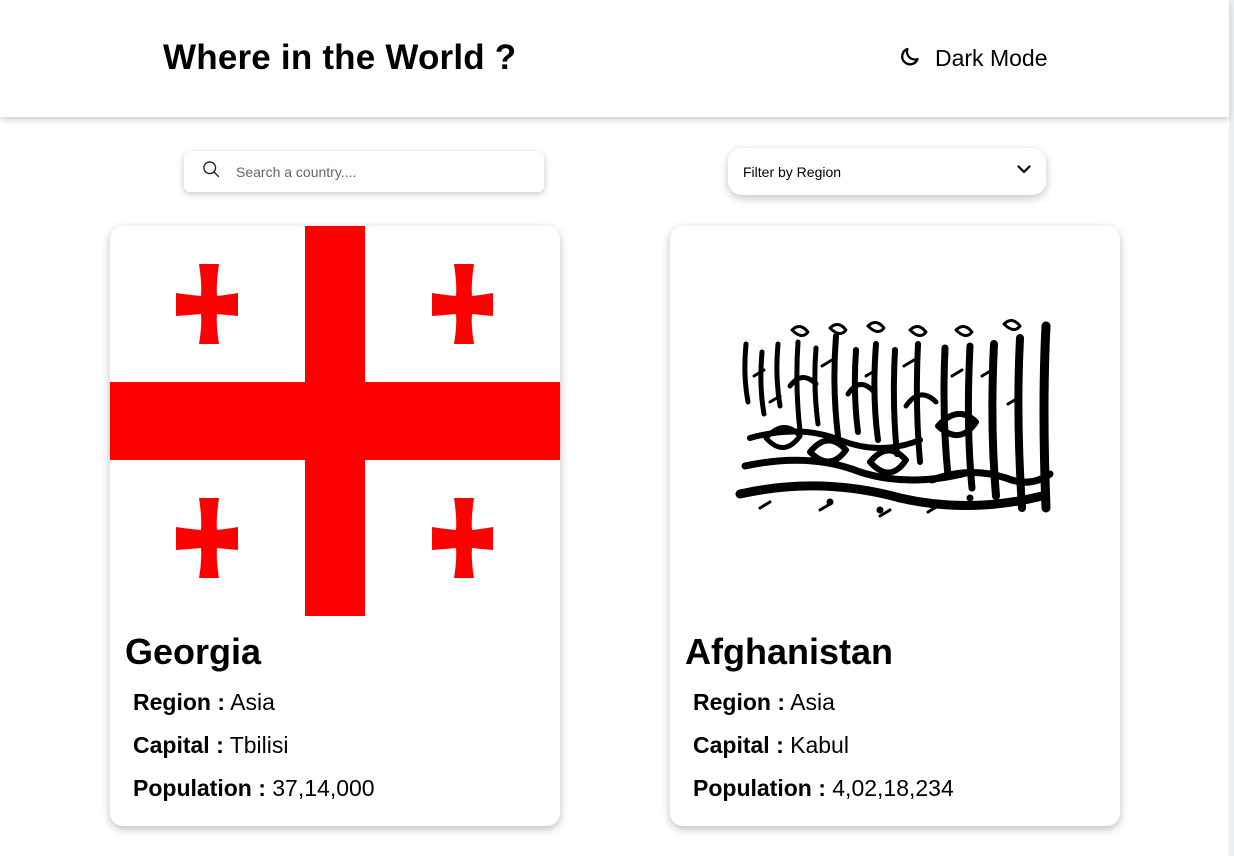  Describe the element at coordinates (789, 651) in the screenshot. I see `country-name: Afghanistan` at that location.